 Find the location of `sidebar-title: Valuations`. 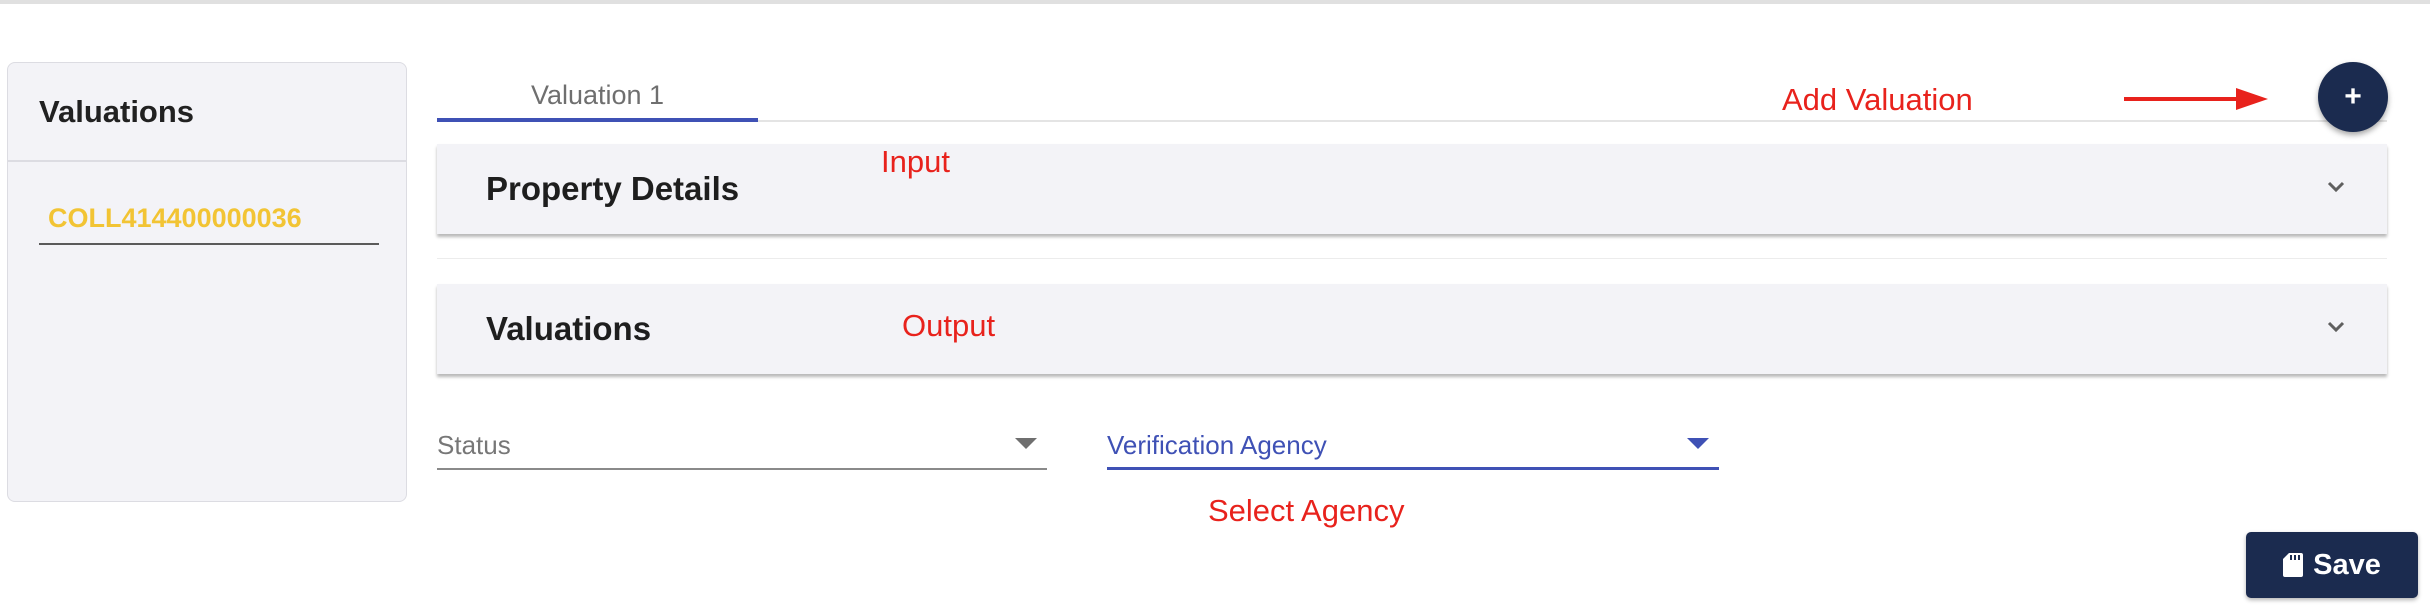

sidebar-title: Valuations is located at coordinates (117, 111).